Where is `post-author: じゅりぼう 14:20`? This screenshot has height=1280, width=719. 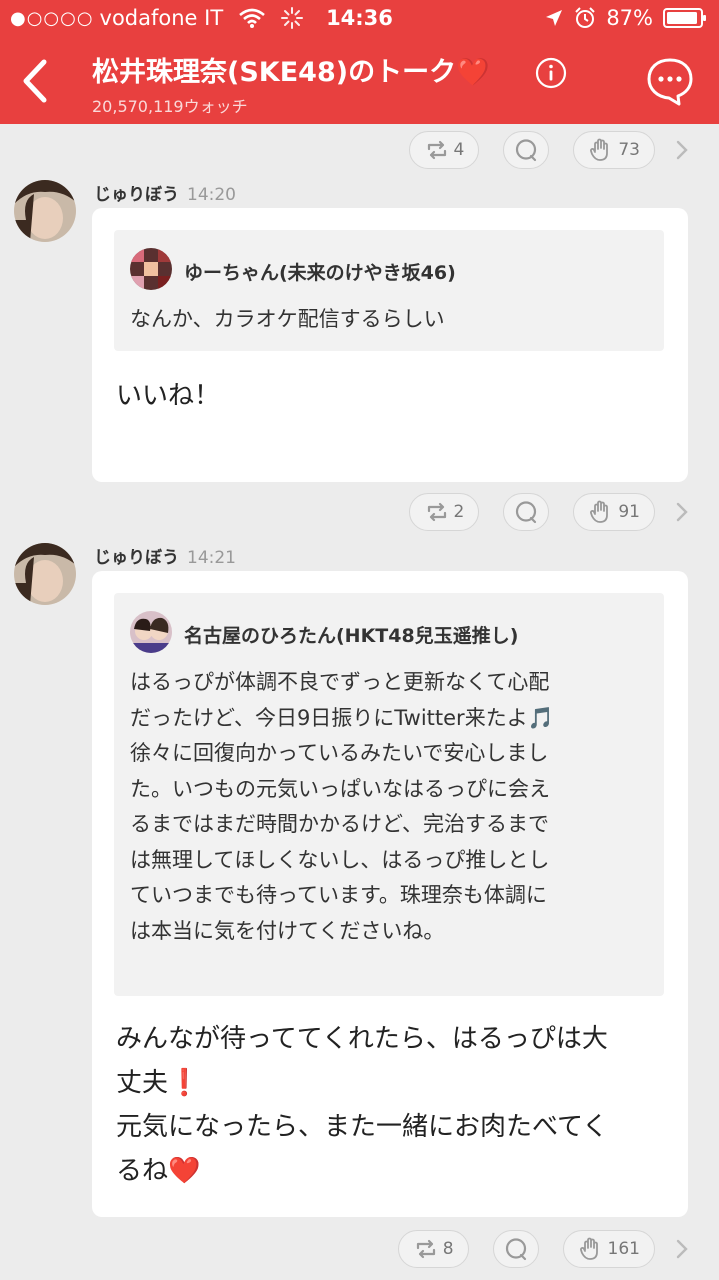
post-author: じゅりぼう 14:20 is located at coordinates (165, 192).